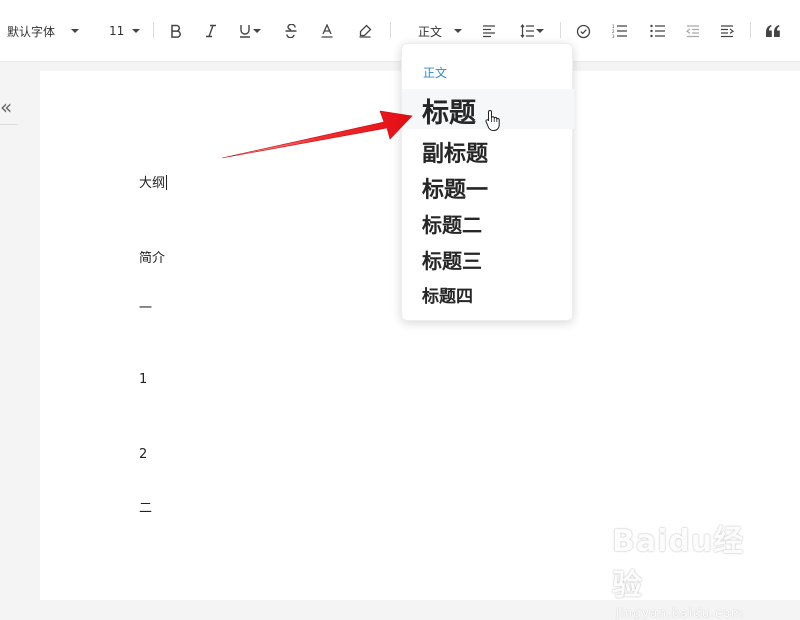  Describe the element at coordinates (678, 563) in the screenshot. I see `watermark-logo: Baidu经验` at that location.